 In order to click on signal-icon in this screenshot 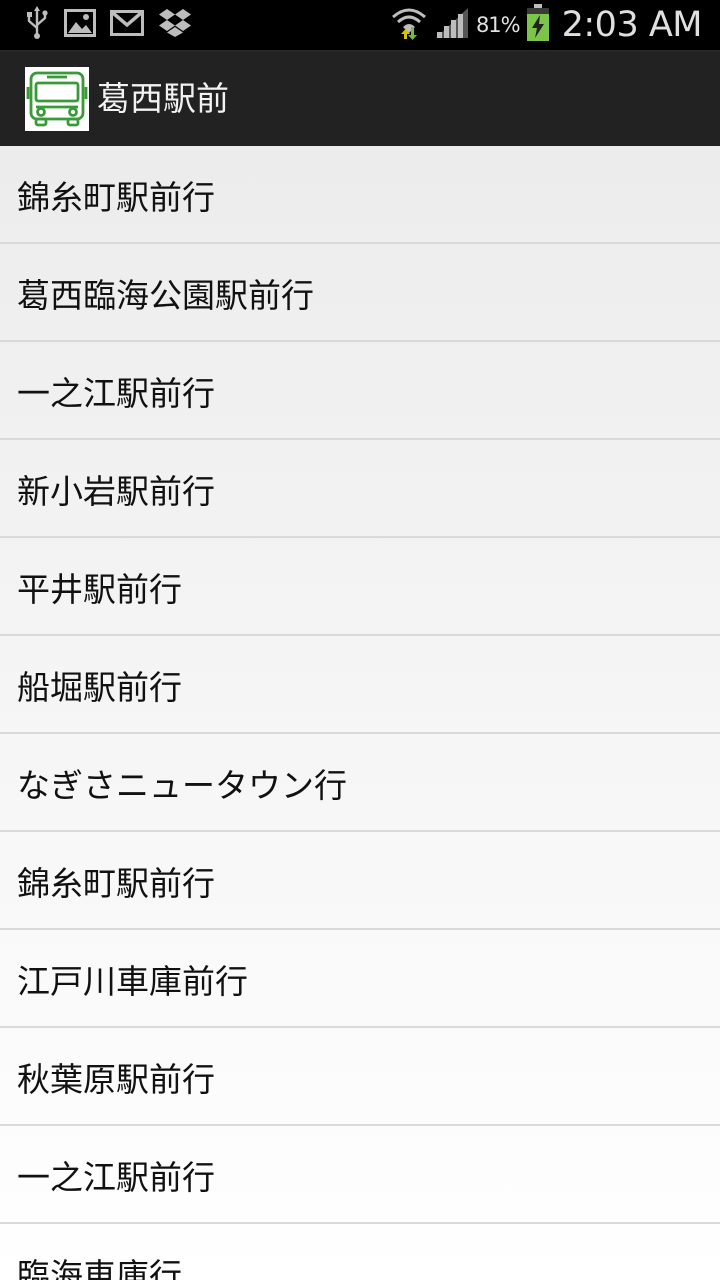, I will do `click(452, 25)`.